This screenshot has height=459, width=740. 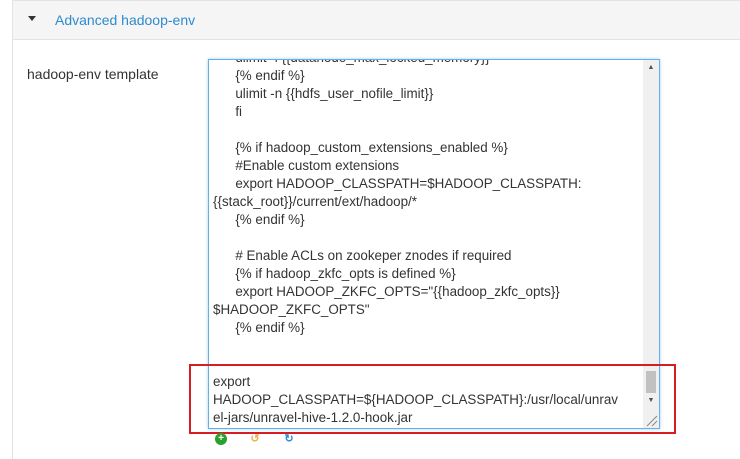 What do you see at coordinates (651, 420) in the screenshot?
I see `resize-grip-icon` at bounding box center [651, 420].